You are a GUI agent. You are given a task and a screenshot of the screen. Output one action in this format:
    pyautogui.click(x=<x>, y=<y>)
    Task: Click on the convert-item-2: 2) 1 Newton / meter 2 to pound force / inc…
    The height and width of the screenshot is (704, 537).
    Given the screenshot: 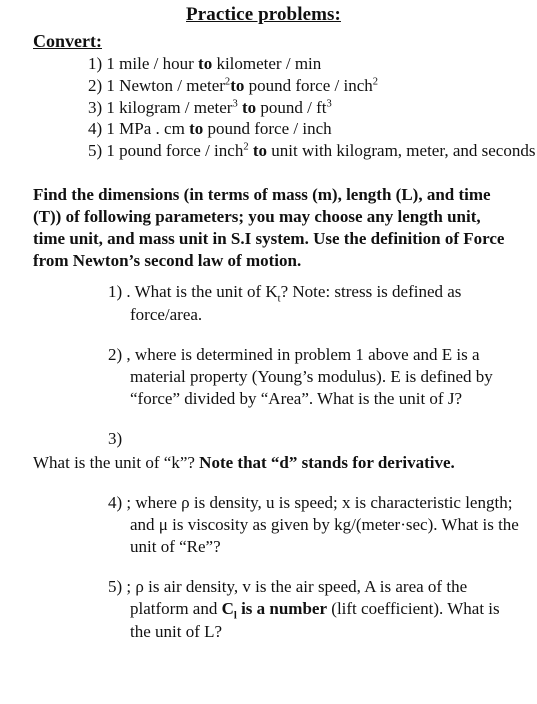 What is the action you would take?
    pyautogui.click(x=312, y=86)
    